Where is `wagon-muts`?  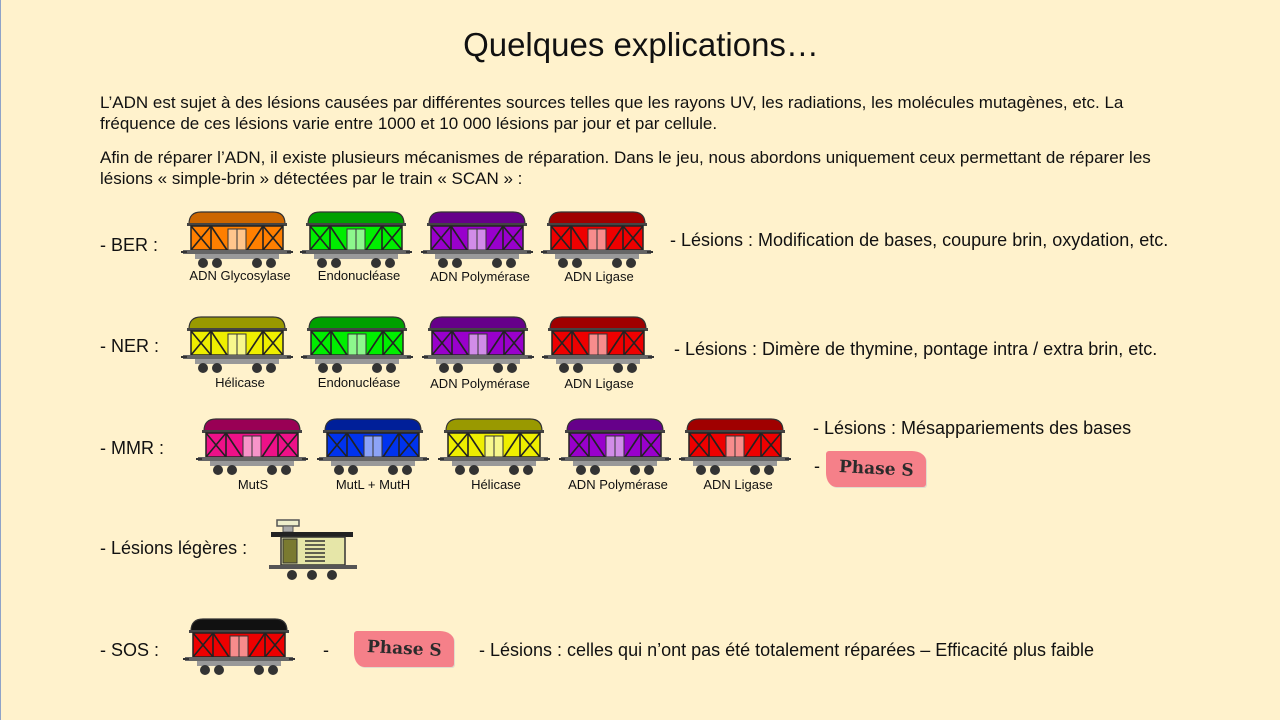 wagon-muts is located at coordinates (252, 448).